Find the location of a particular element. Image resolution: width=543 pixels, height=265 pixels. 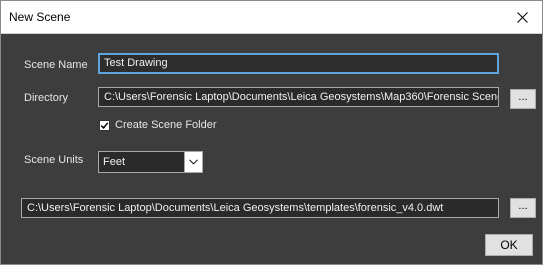

directory-label: Directory is located at coordinates (46, 98).